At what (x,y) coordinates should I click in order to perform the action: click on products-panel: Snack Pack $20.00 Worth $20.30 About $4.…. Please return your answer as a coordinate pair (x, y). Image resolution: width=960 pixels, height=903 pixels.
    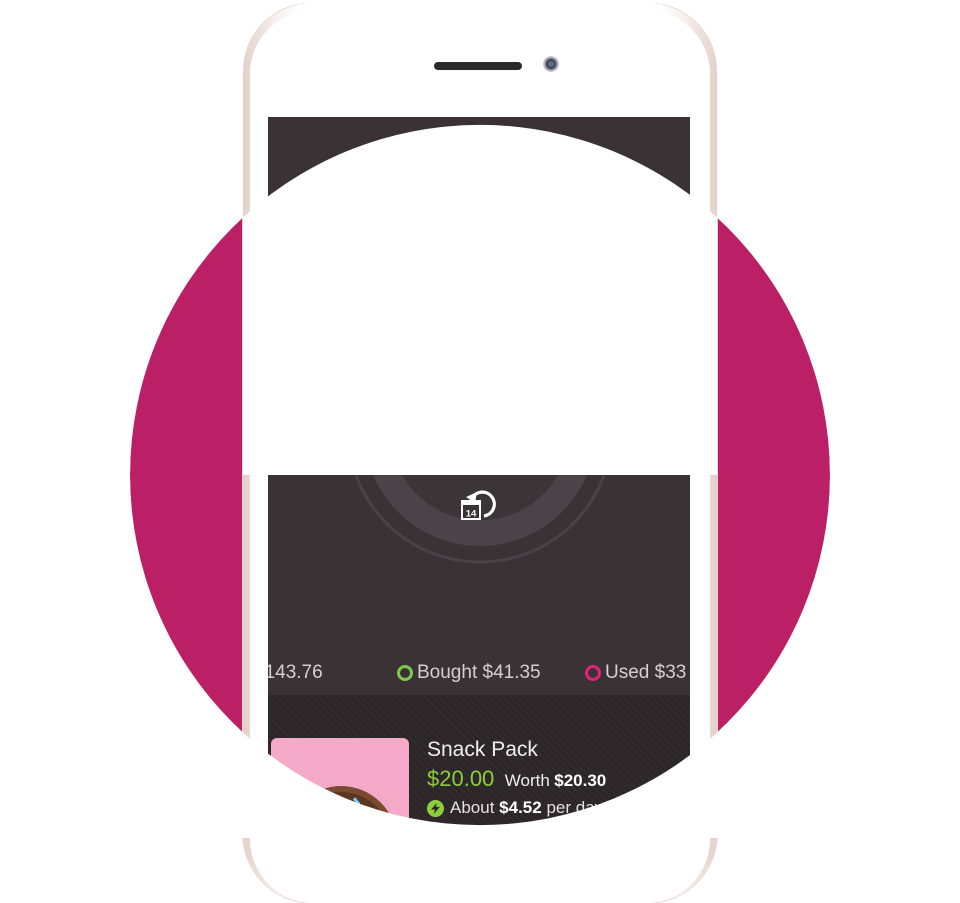
    Looking at the image, I should click on (479, 766).